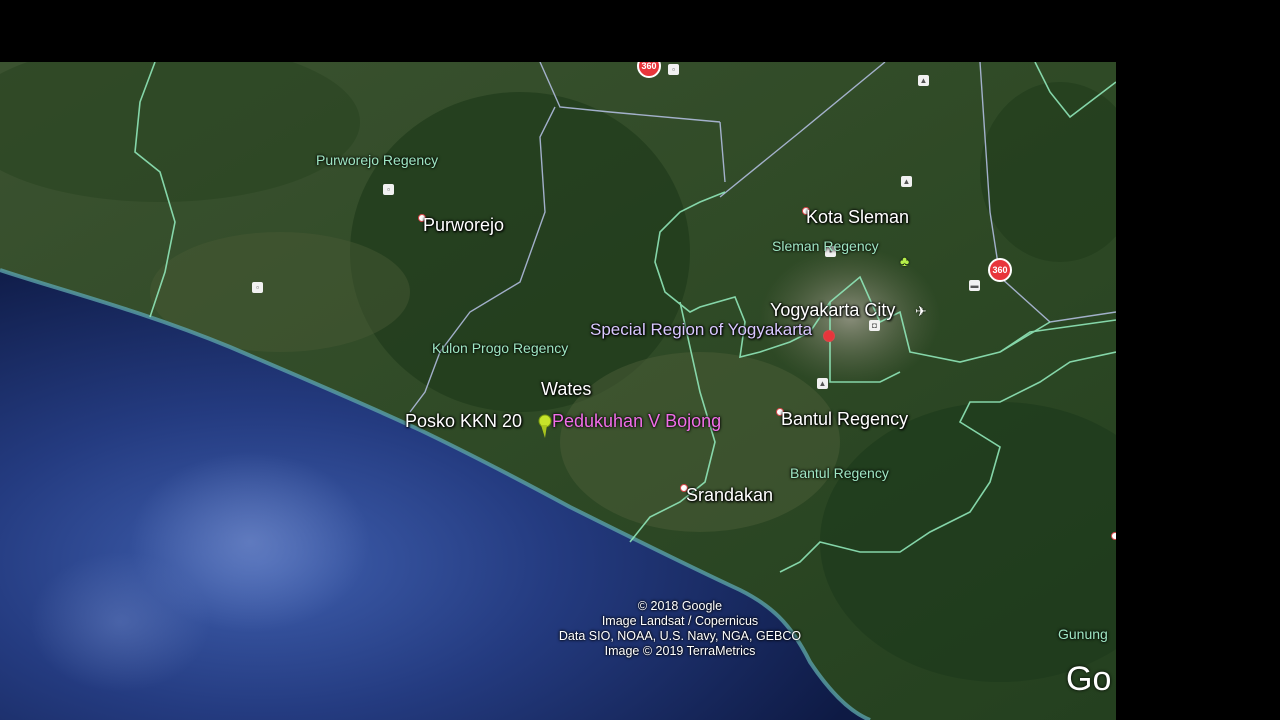 This screenshot has width=1280, height=720. What do you see at coordinates (636, 421) in the screenshot?
I see `placemark-right-label: Pedukuhan V Bojong` at bounding box center [636, 421].